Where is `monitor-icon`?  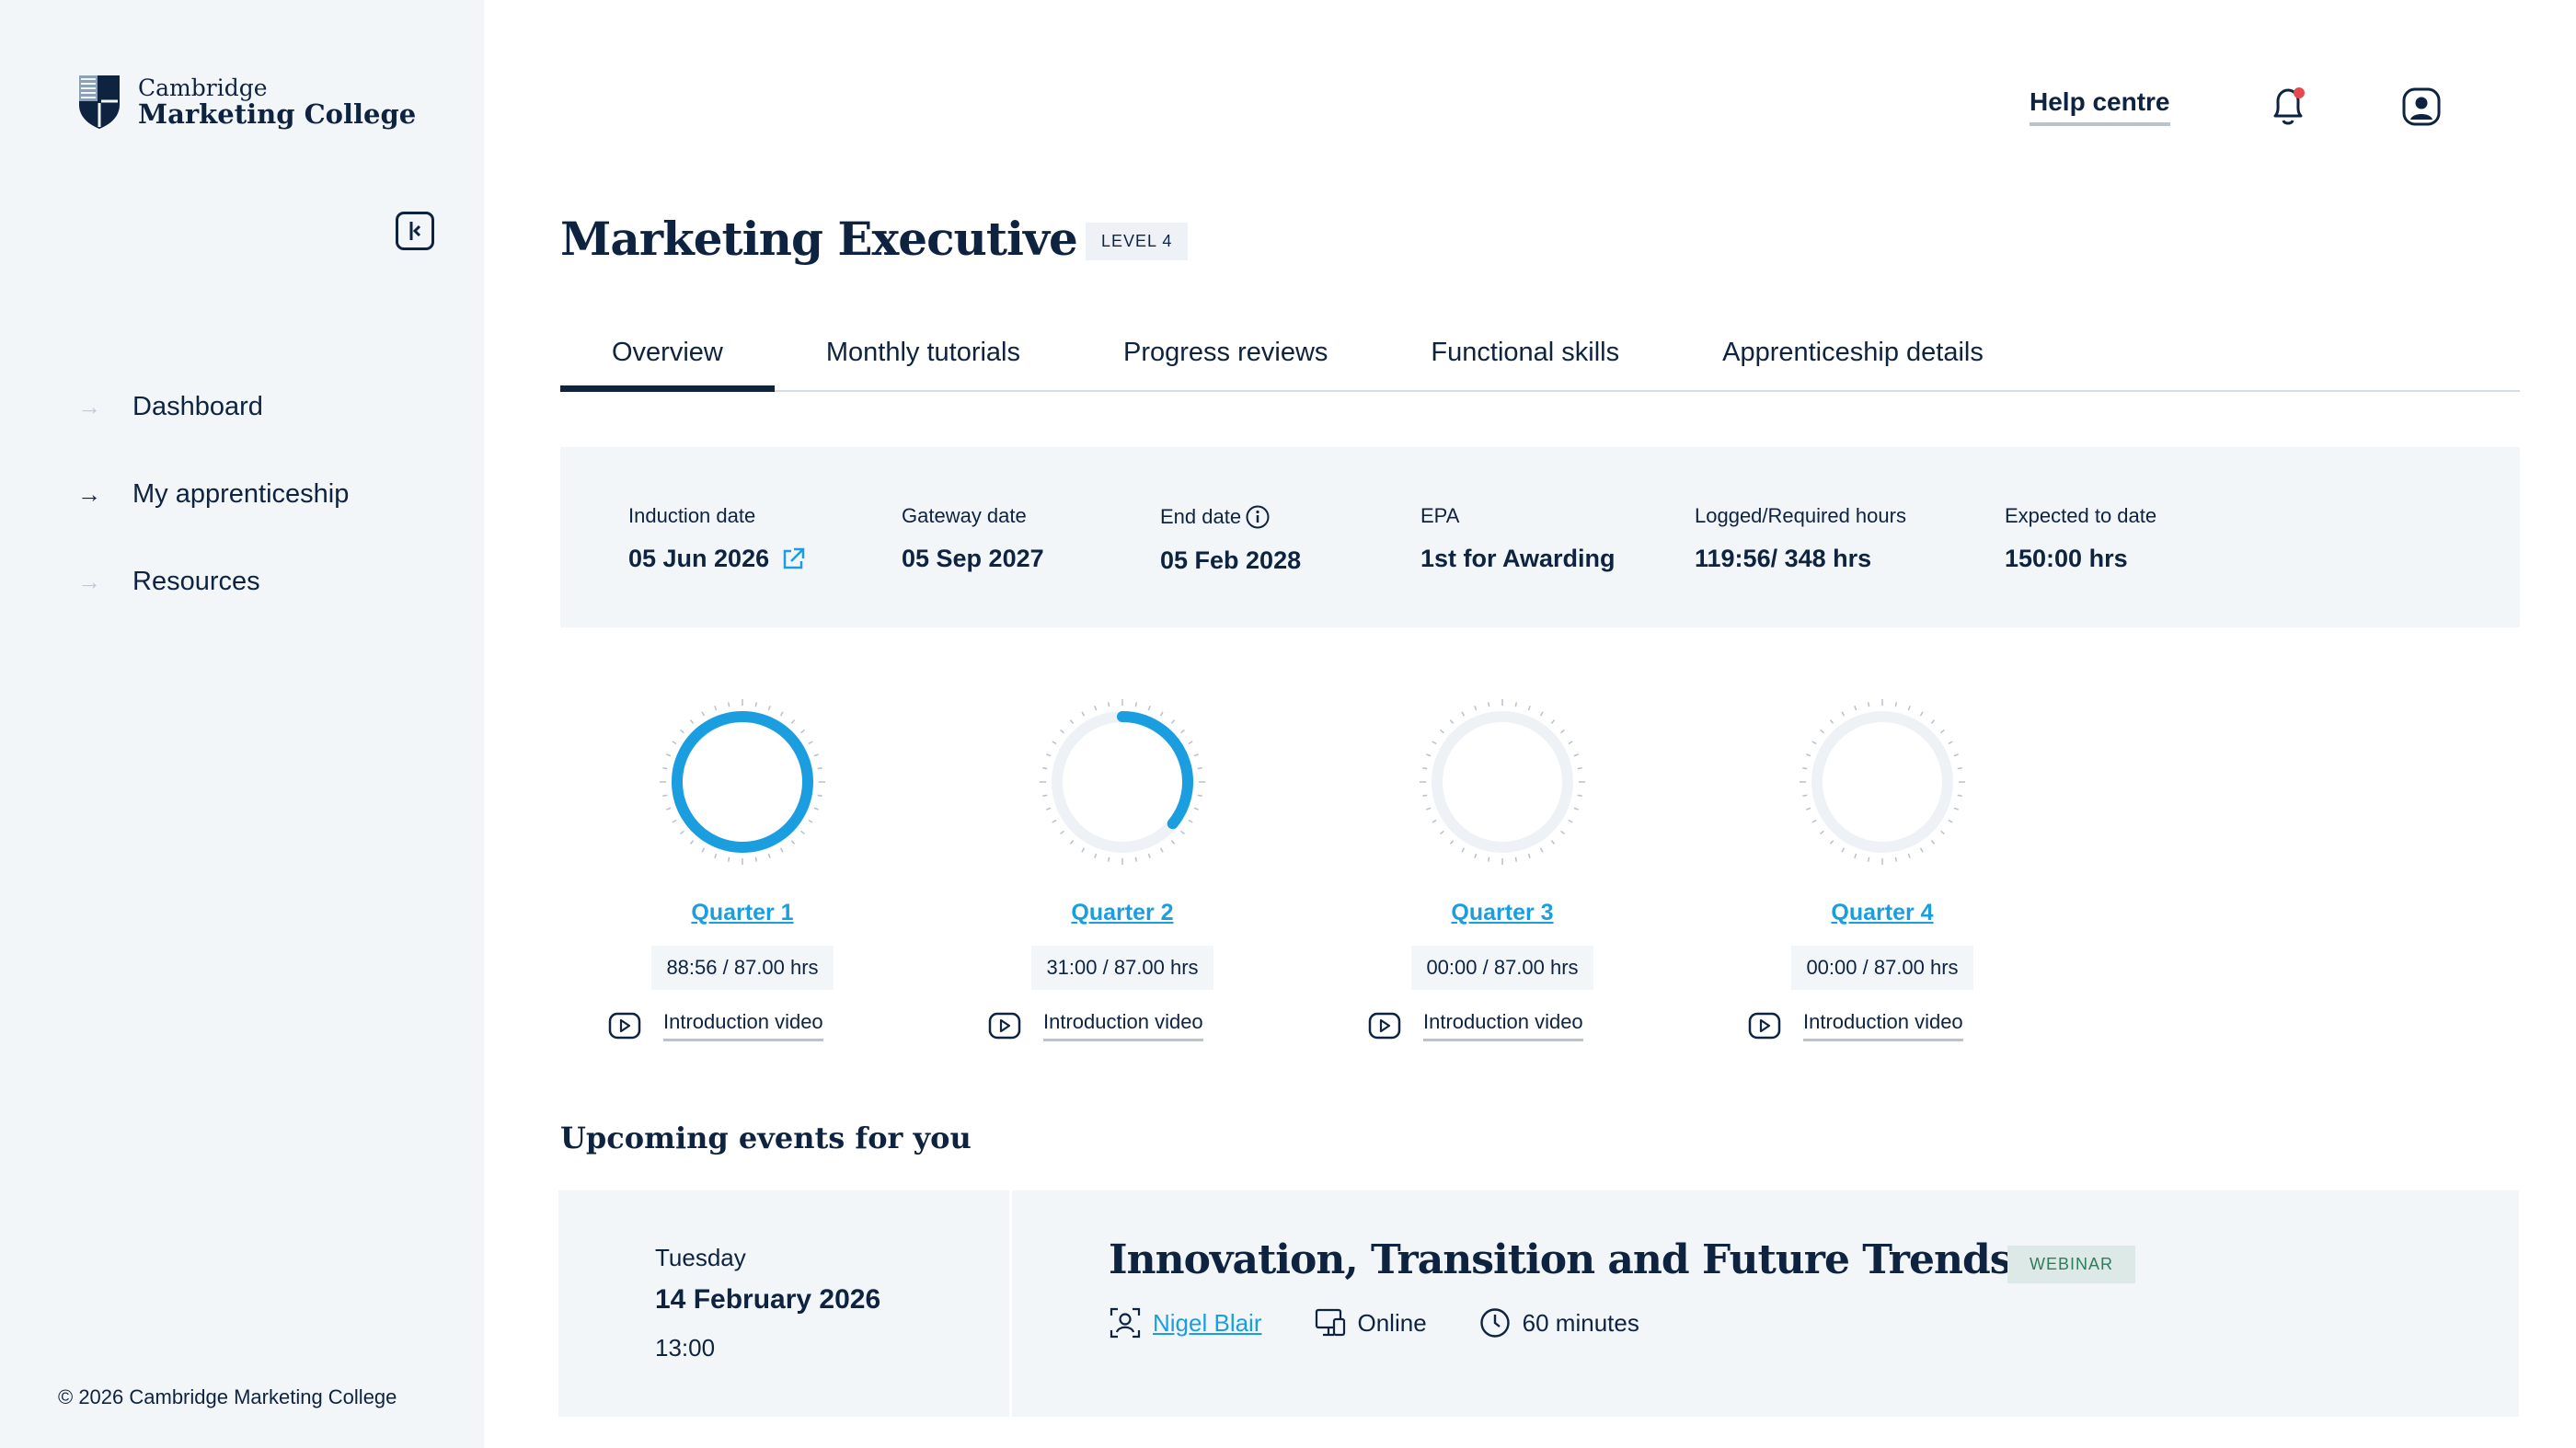 monitor-icon is located at coordinates (1330, 1322).